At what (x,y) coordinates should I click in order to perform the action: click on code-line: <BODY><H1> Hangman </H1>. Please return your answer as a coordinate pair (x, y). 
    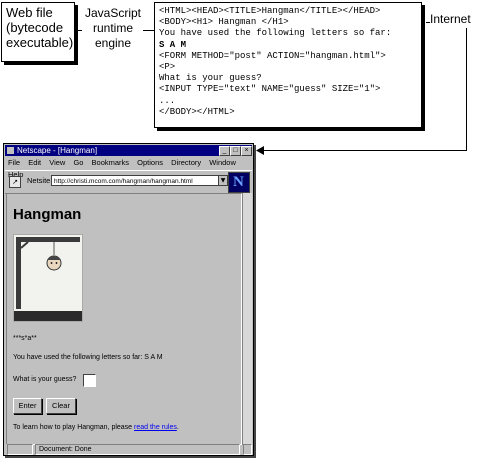
    Looking at the image, I should click on (224, 22).